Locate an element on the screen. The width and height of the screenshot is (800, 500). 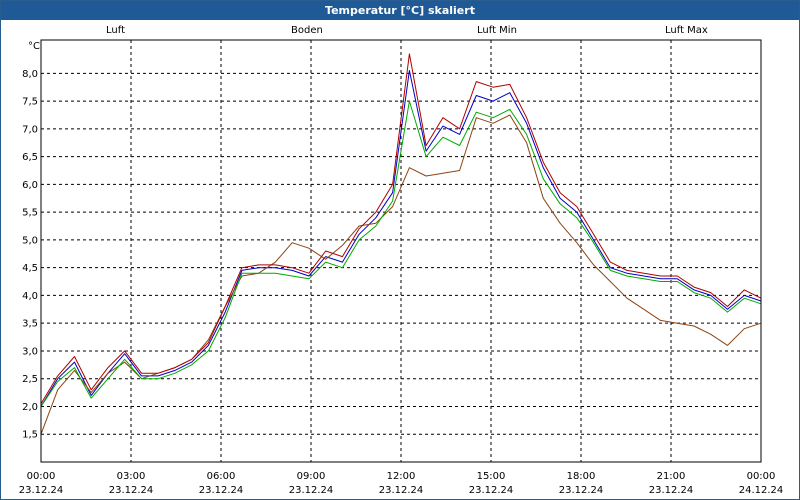
x-tick-time: 18:00 is located at coordinates (581, 476).